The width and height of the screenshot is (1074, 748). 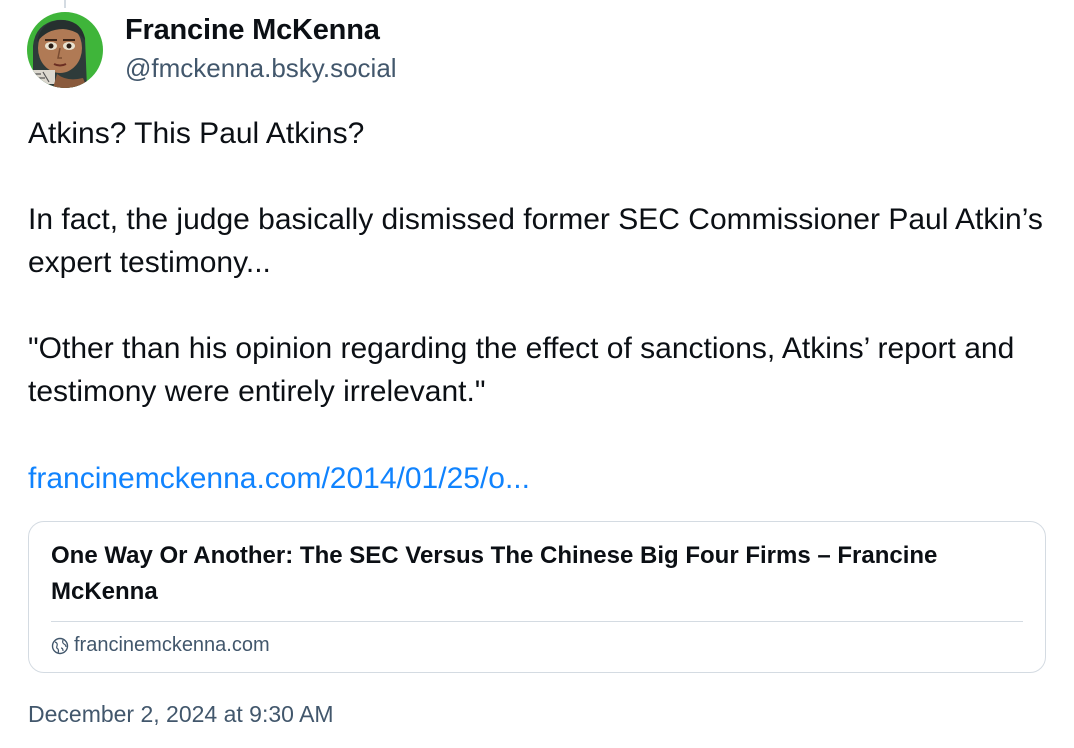 I want to click on post-timestamp: December 2, 2024 at 9:30 AM, so click(x=181, y=714).